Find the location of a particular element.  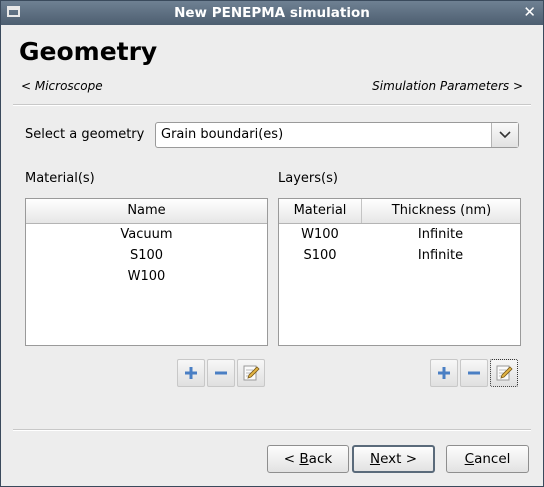

material-name-cell: W100 is located at coordinates (146, 276).